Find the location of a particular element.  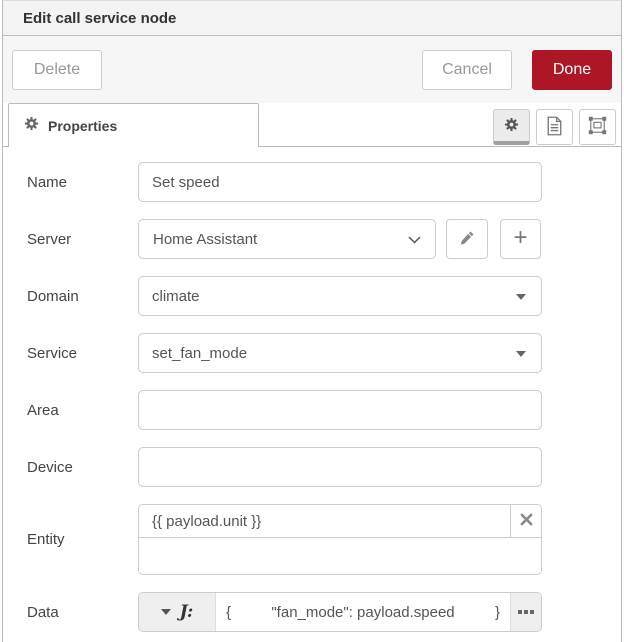

entity-list is located at coordinates (340, 539).